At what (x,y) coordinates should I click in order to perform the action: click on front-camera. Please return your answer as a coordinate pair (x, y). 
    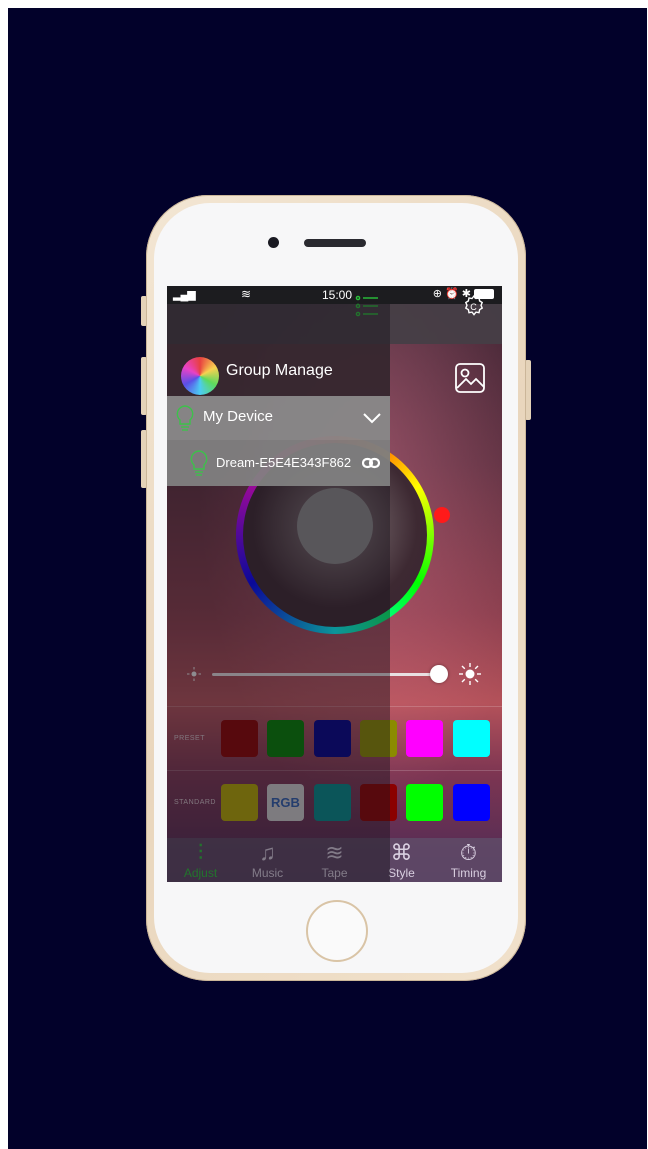
    Looking at the image, I should click on (273, 242).